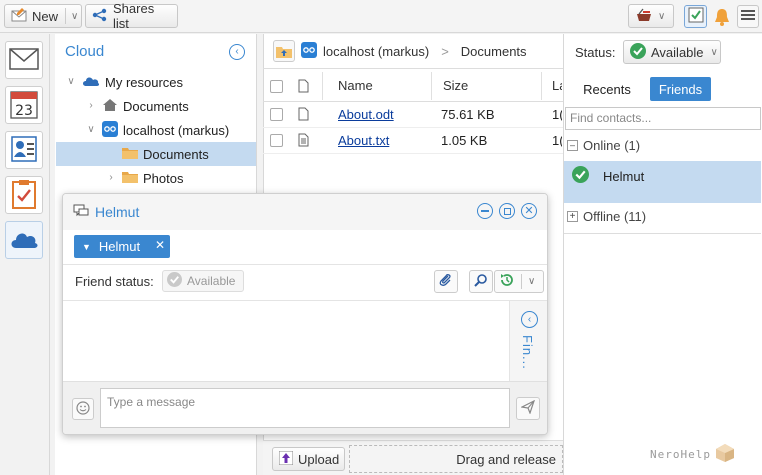  Describe the element at coordinates (303, 115) in the screenshot. I see `document-icon` at that location.